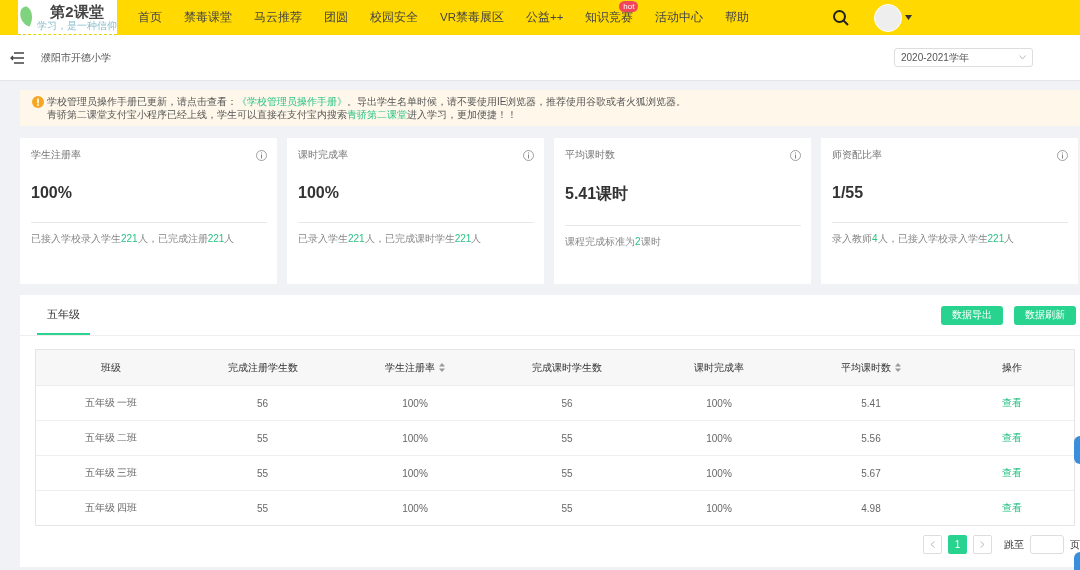  What do you see at coordinates (545, 17) in the screenshot?
I see `nav-item: 公益++` at bounding box center [545, 17].